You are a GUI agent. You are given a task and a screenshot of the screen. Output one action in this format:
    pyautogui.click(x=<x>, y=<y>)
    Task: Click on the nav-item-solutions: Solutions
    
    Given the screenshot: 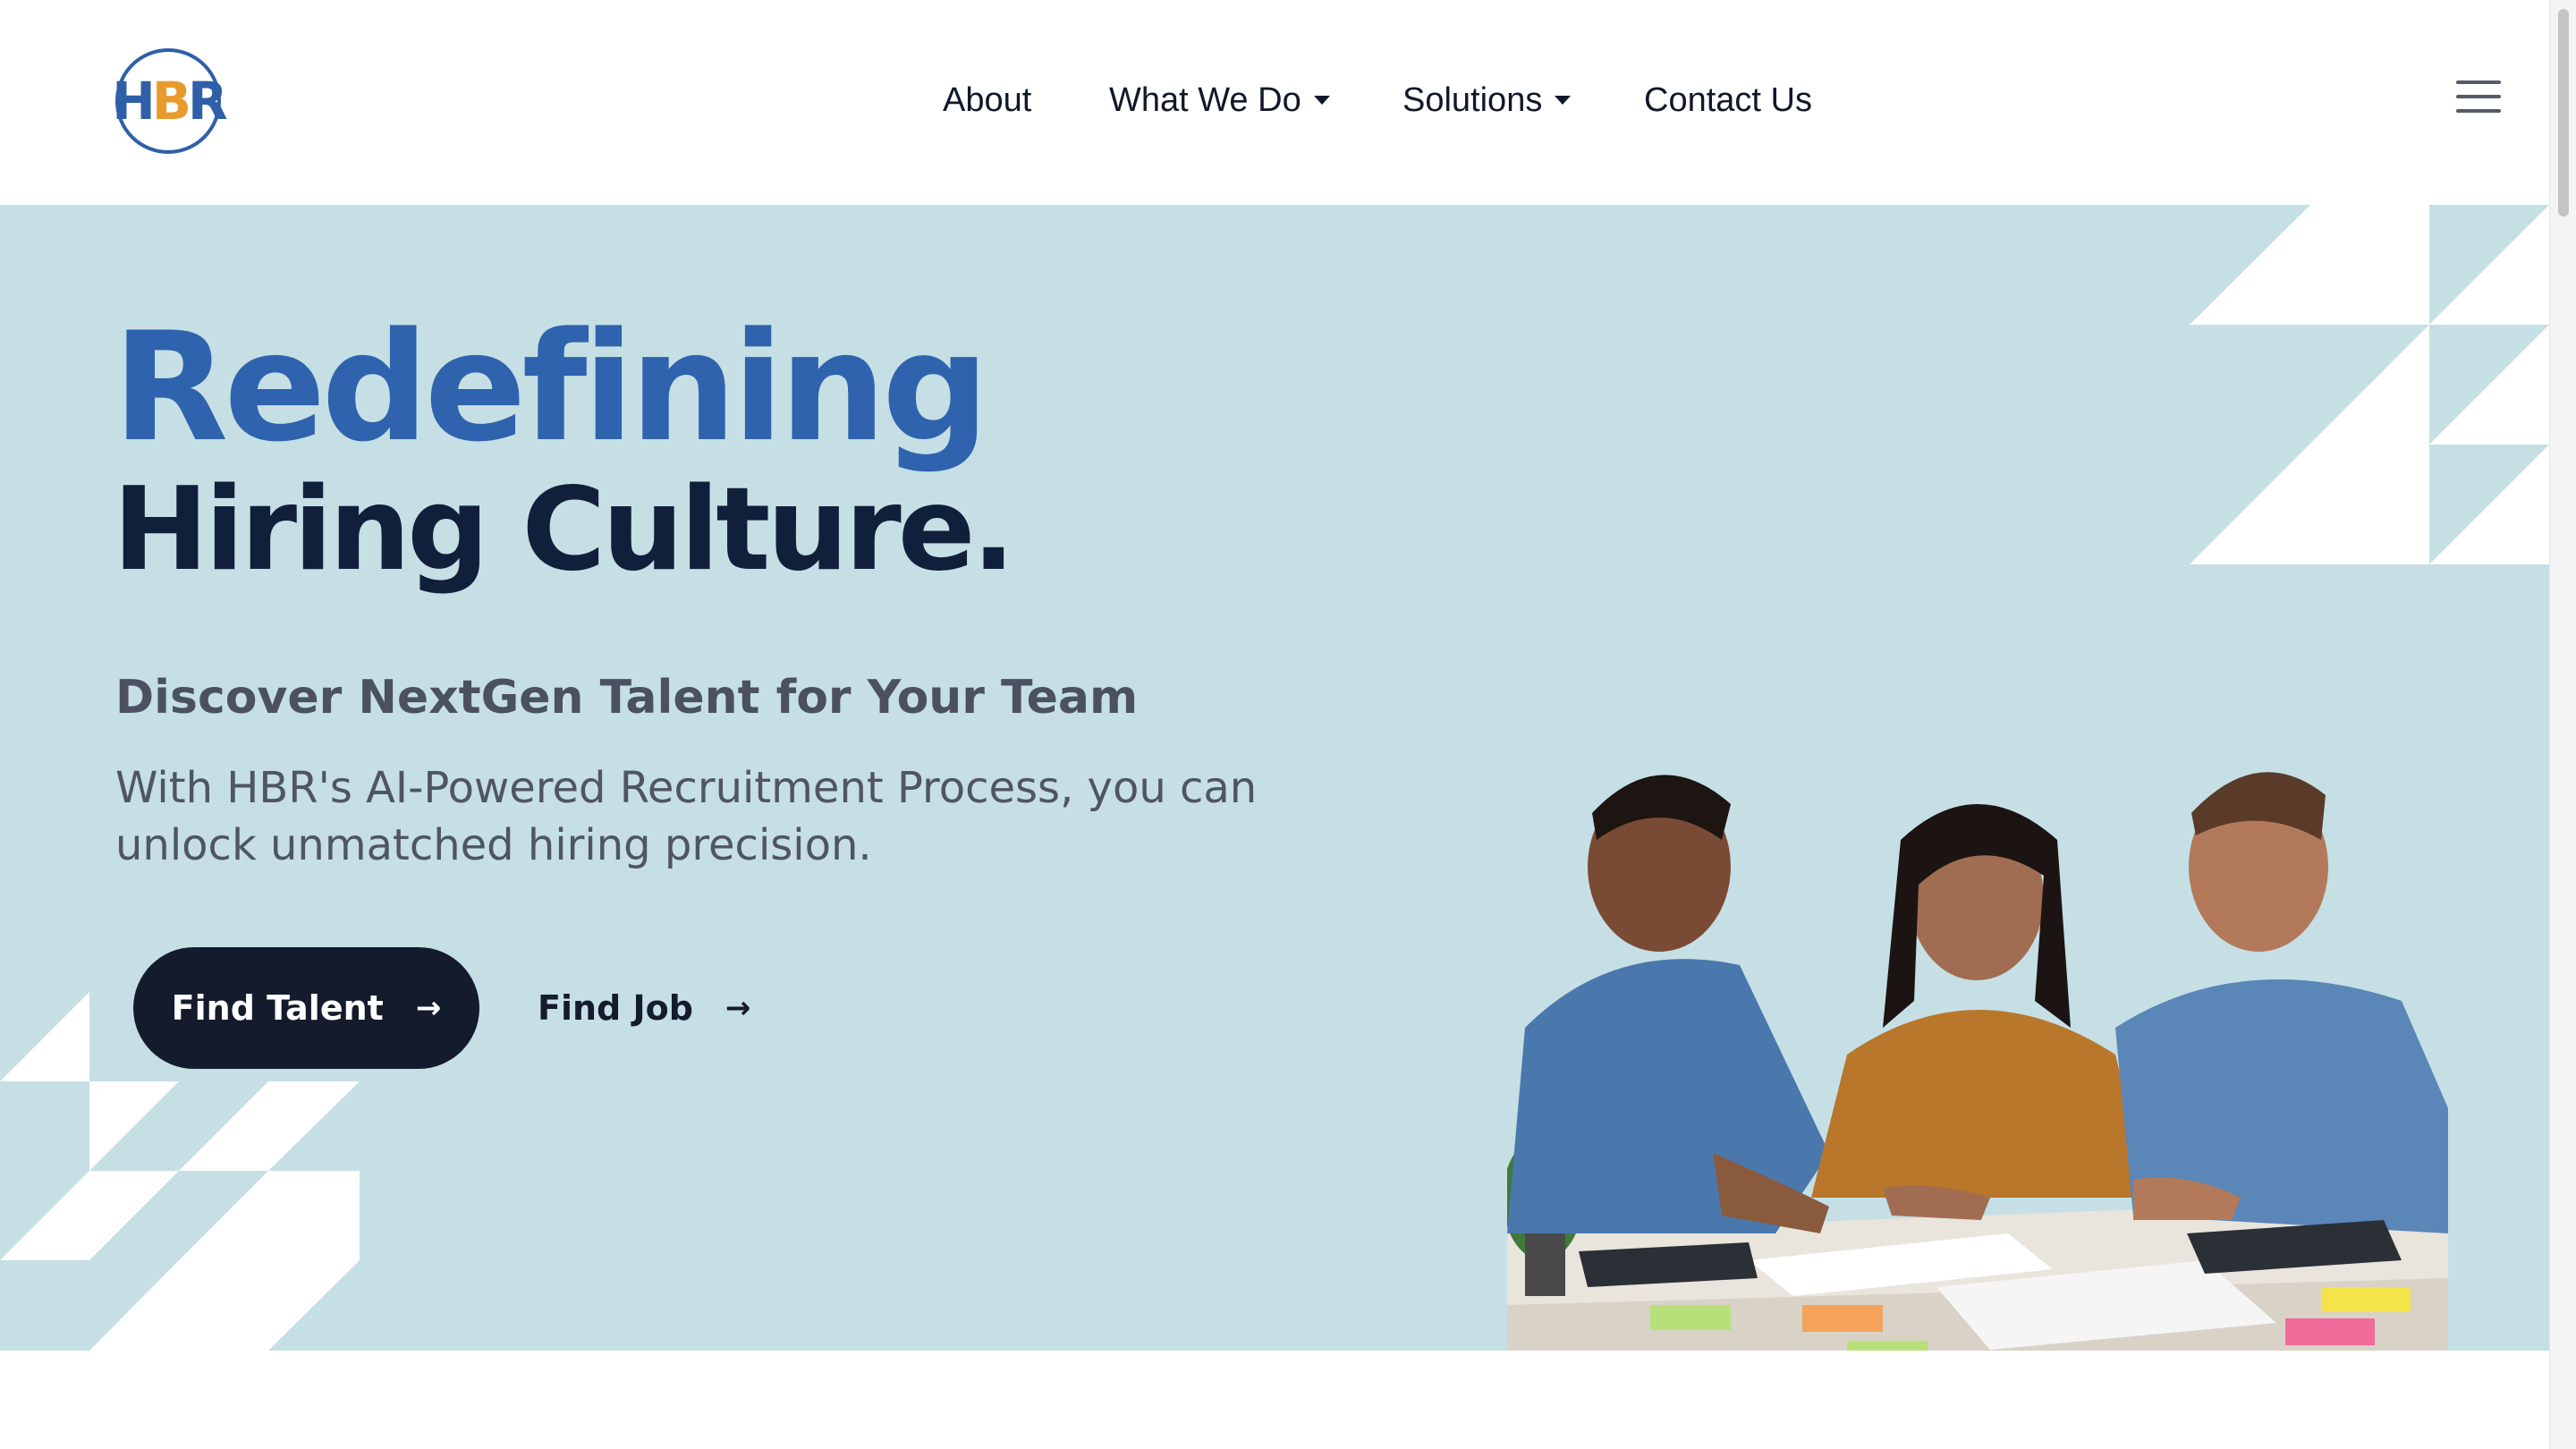 What is the action you would take?
    pyautogui.click(x=1487, y=100)
    